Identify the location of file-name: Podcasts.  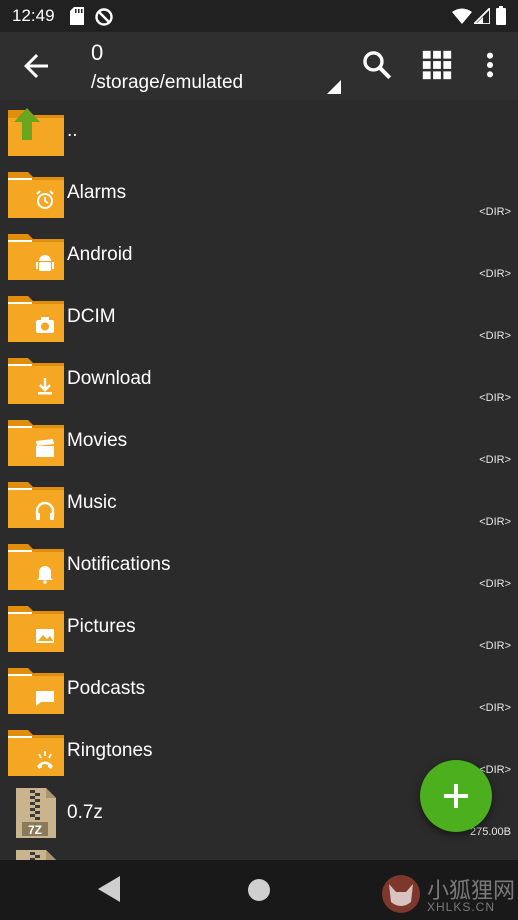
(106, 688).